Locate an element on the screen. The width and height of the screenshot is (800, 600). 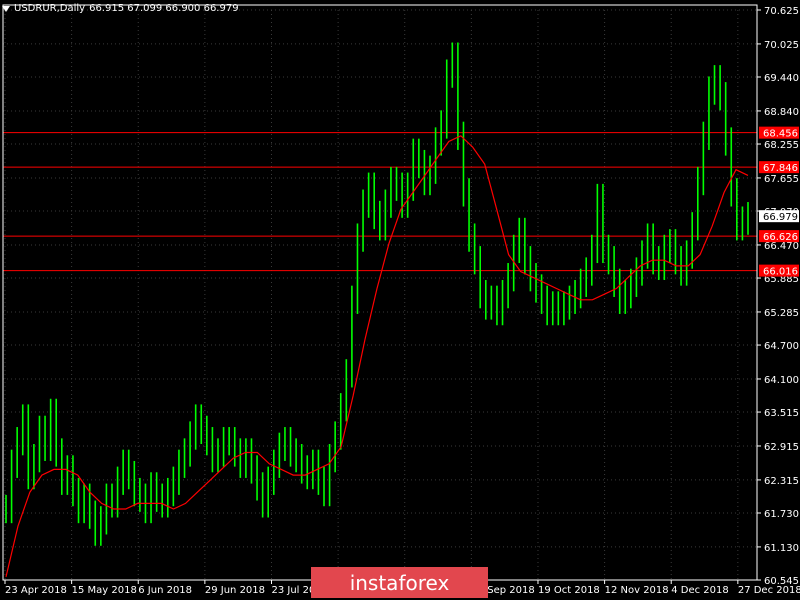
y-tick-label: 64.100 is located at coordinates (781, 380).